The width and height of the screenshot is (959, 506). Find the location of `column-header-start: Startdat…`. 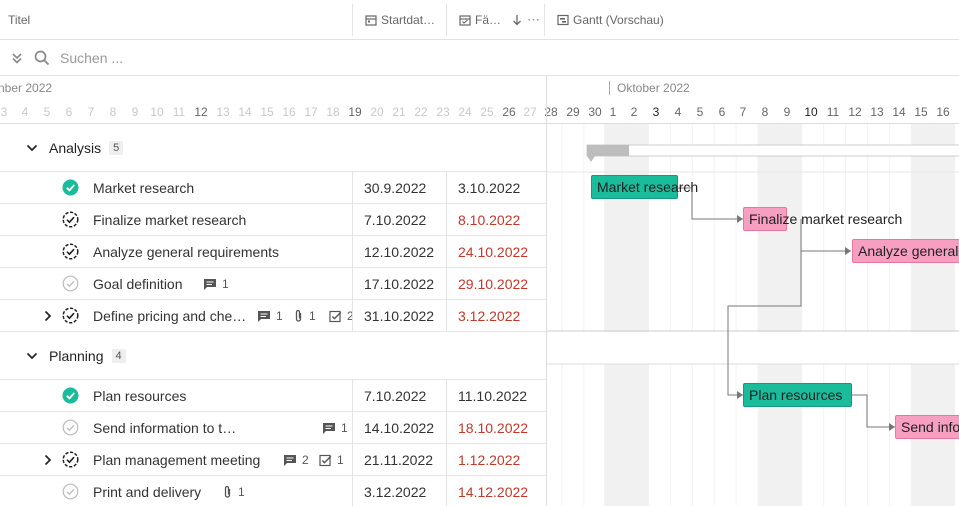

column-header-start: Startdat… is located at coordinates (400, 20).